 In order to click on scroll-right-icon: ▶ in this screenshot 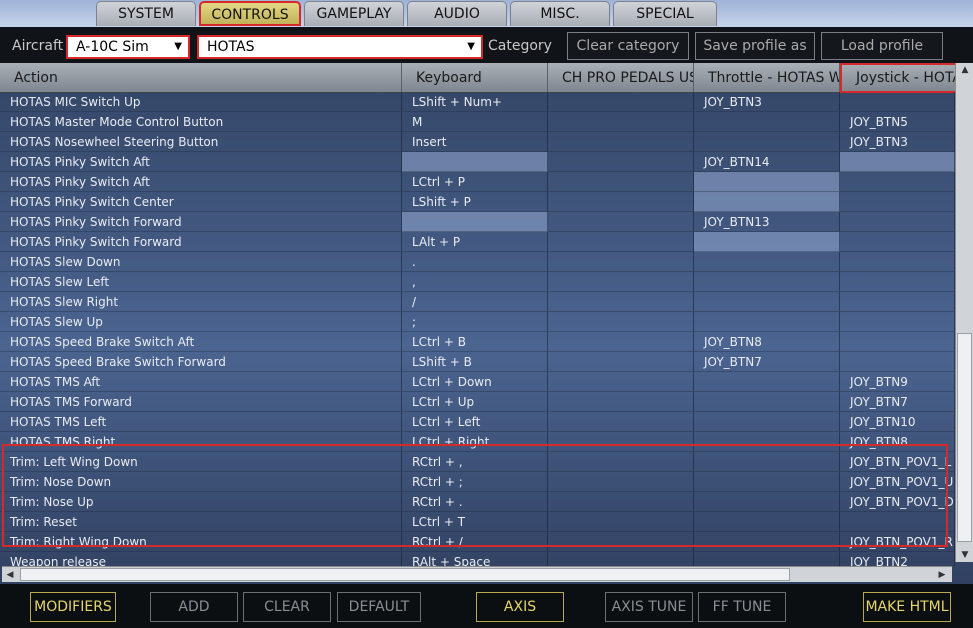, I will do `click(942, 575)`.